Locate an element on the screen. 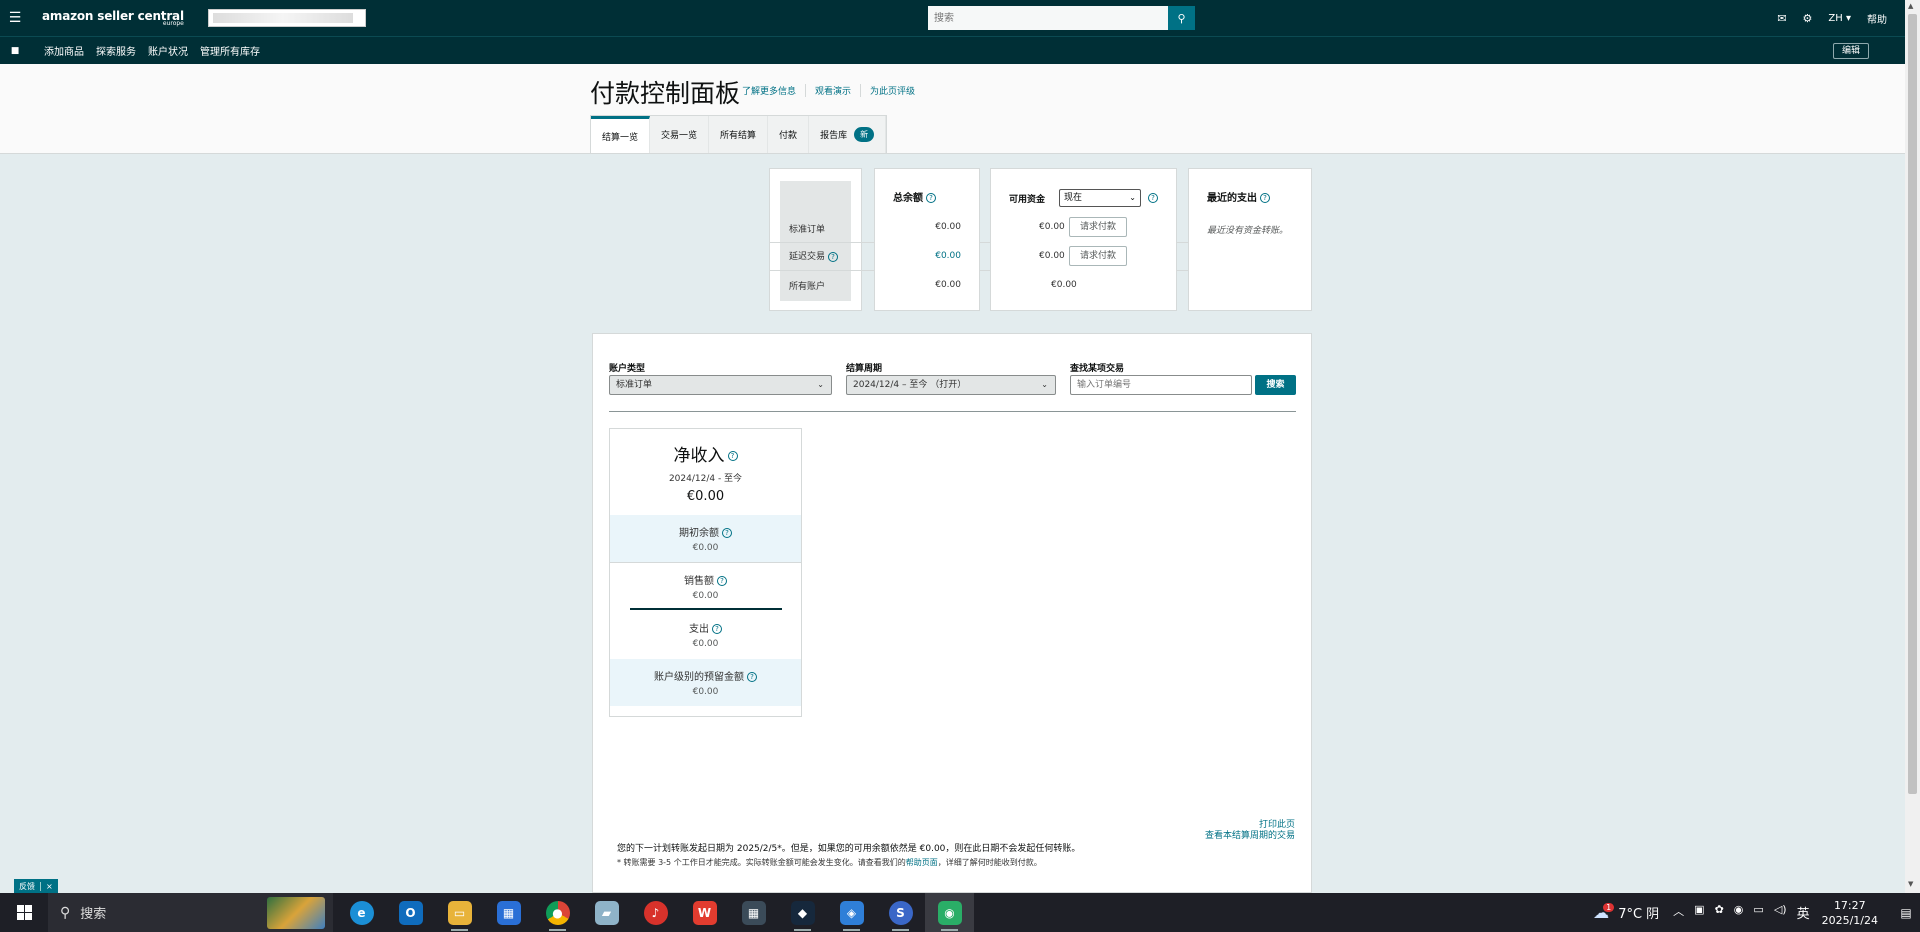 The height and width of the screenshot is (932, 1920). bookmark-icon: ■ is located at coordinates (15, 51).